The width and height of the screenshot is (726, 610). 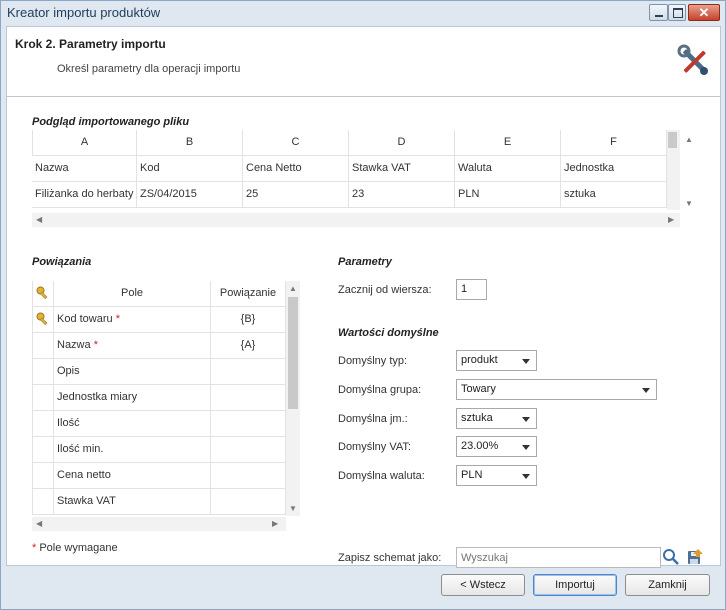 I want to click on preview-scroll-right-icon: ▶, so click(x=671, y=220).